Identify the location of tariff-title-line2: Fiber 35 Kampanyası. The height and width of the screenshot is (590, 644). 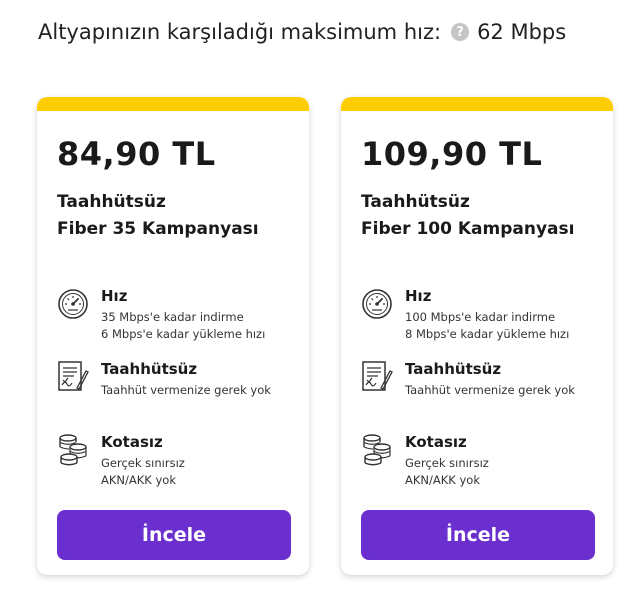
(158, 229).